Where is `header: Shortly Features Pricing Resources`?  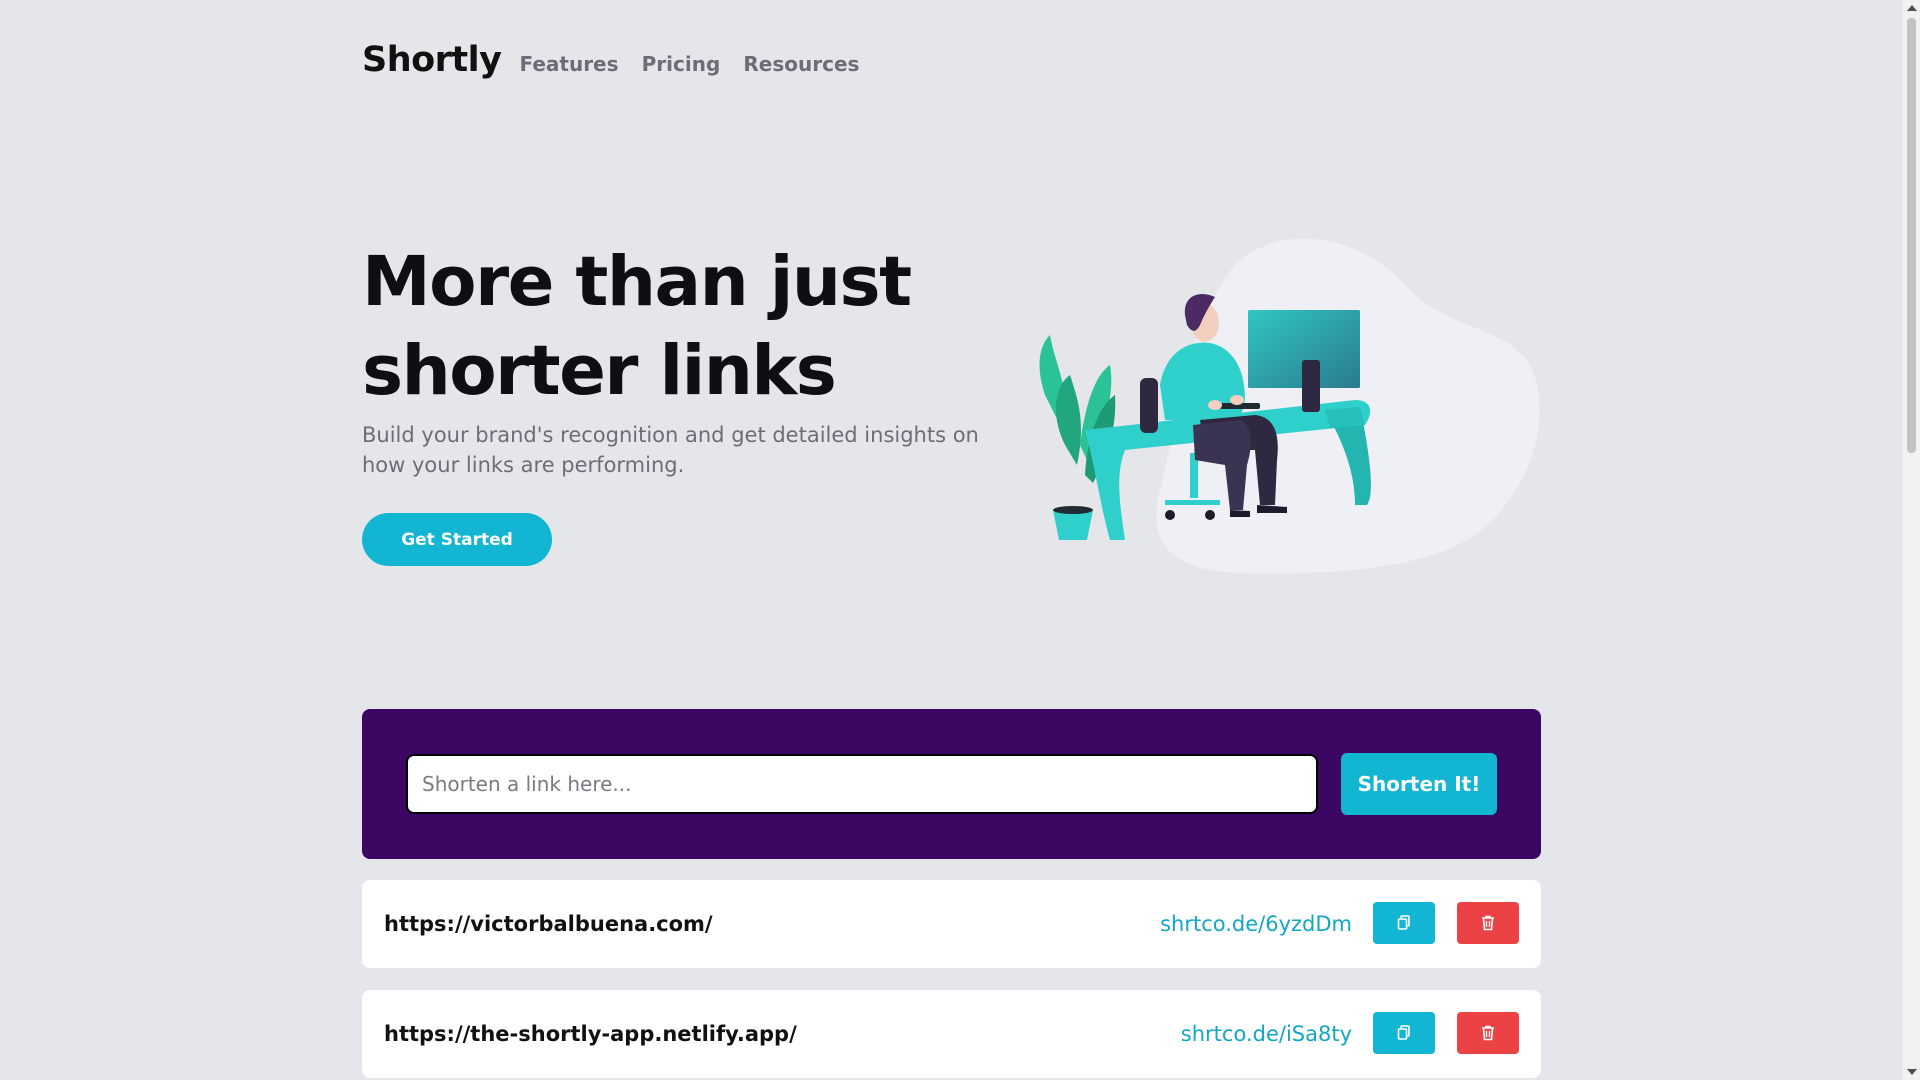 header: Shortly Features Pricing Resources is located at coordinates (619, 60).